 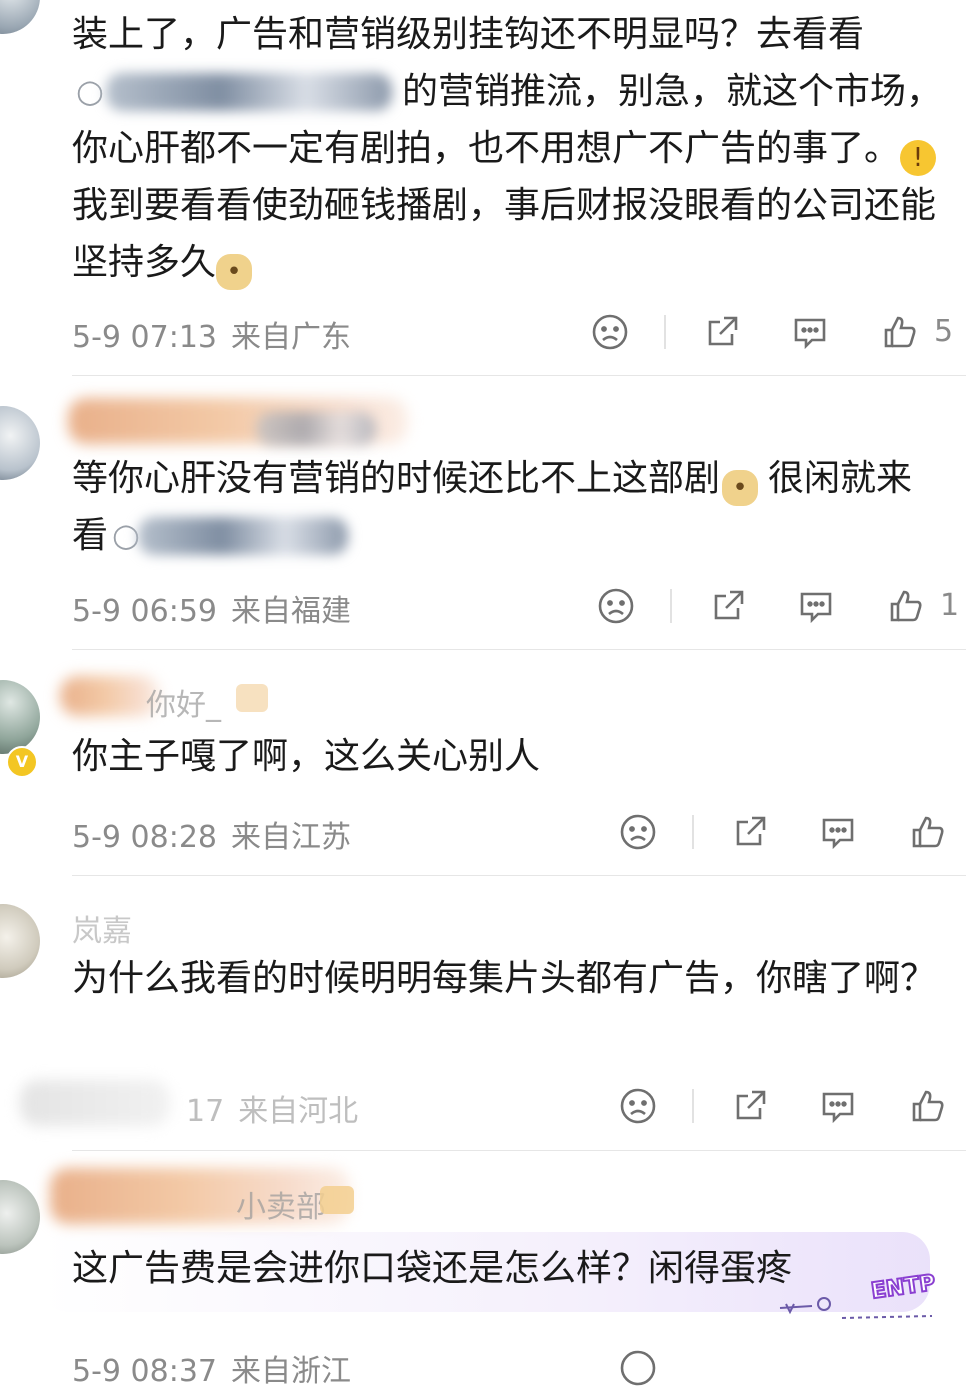 What do you see at coordinates (950, 605) in the screenshot?
I see `like-count: 1` at bounding box center [950, 605].